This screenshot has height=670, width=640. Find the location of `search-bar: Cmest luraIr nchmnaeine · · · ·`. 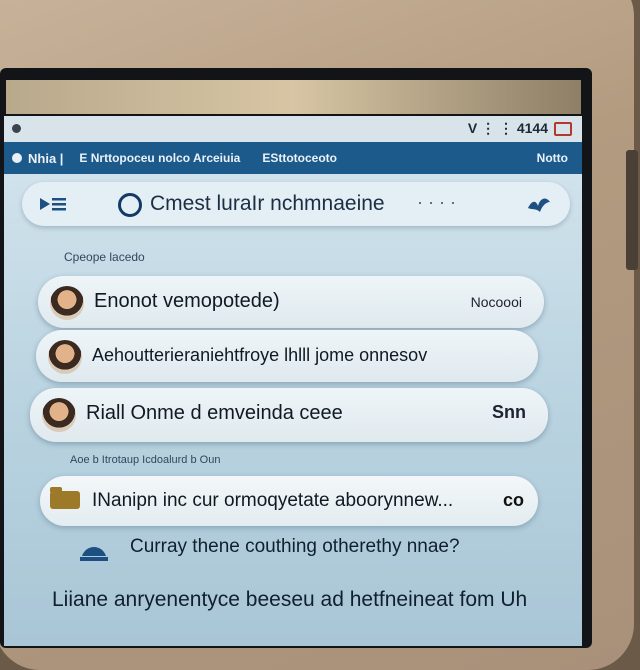

search-bar: Cmest luraIr nchmnaeine · · · · is located at coordinates (296, 204).